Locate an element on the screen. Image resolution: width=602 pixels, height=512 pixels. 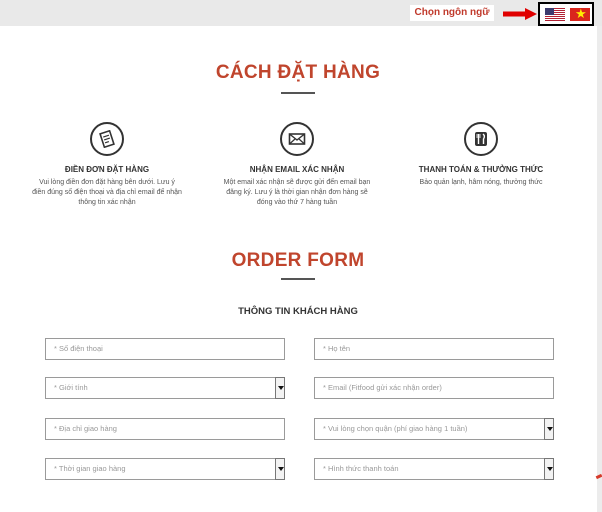
language-prompt: Chọn ngôn ngữ is located at coordinates (452, 13).